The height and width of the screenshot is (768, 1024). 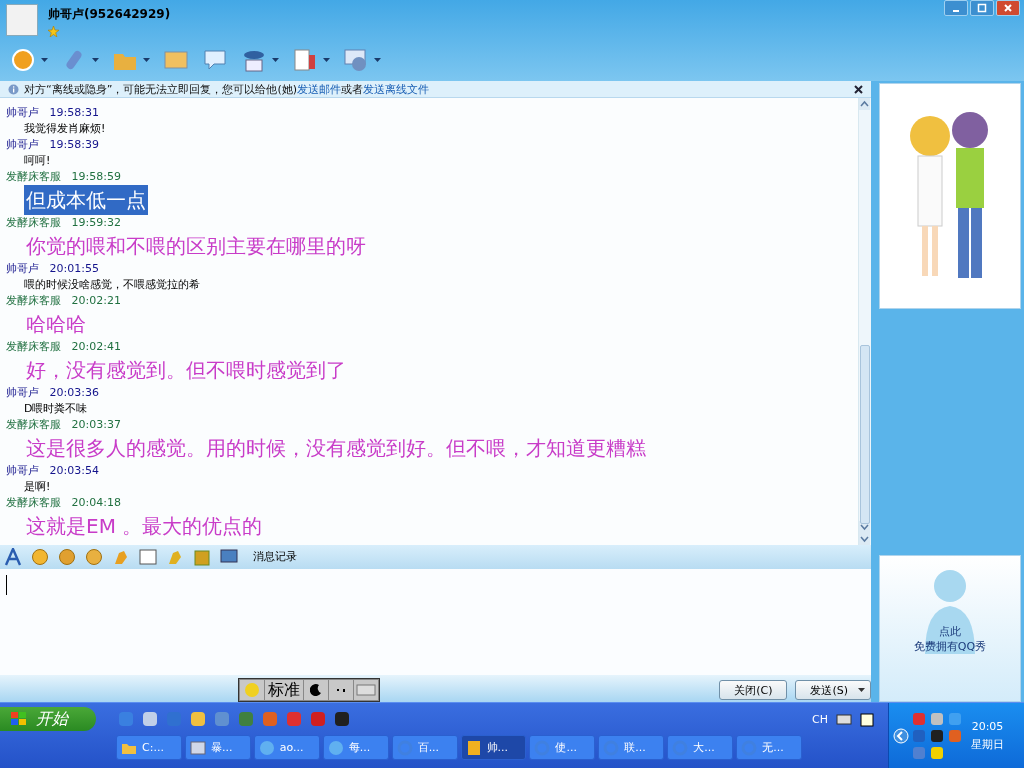 I want to click on scroll-thumb, so click(x=865, y=435).